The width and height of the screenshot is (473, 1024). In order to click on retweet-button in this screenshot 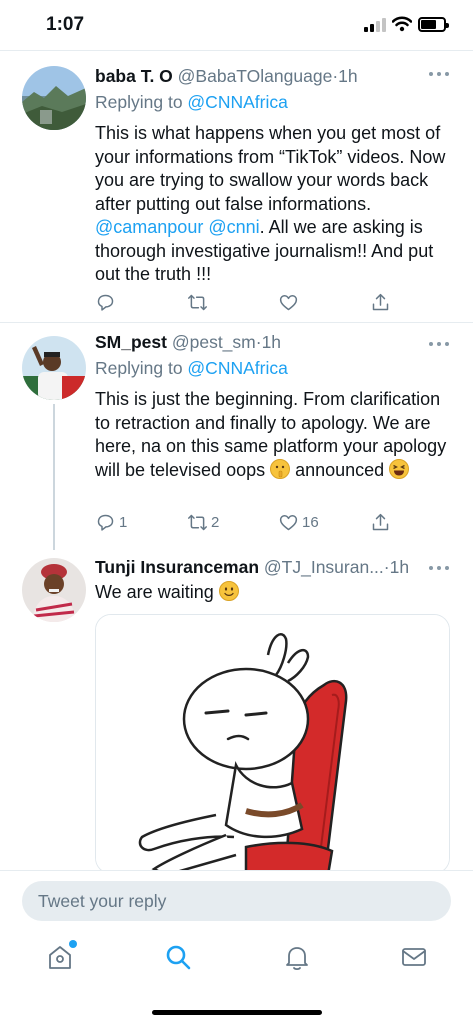, I will do `click(199, 302)`.